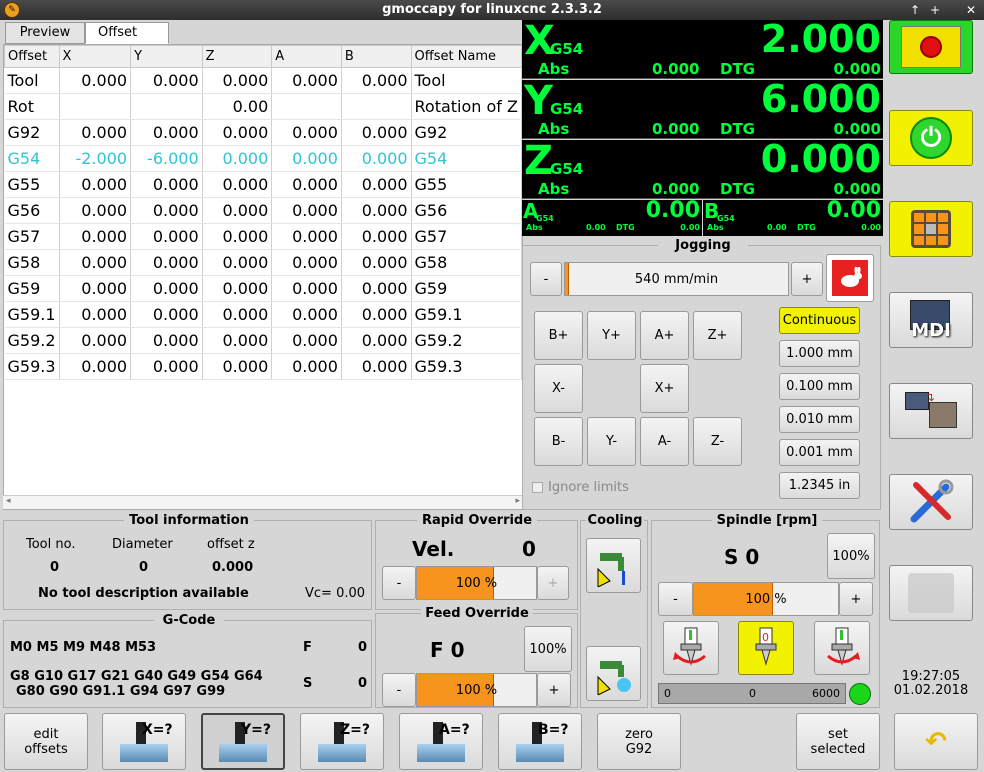 The width and height of the screenshot is (984, 772). What do you see at coordinates (45, 33) in the screenshot?
I see `tab-preview: Preview` at bounding box center [45, 33].